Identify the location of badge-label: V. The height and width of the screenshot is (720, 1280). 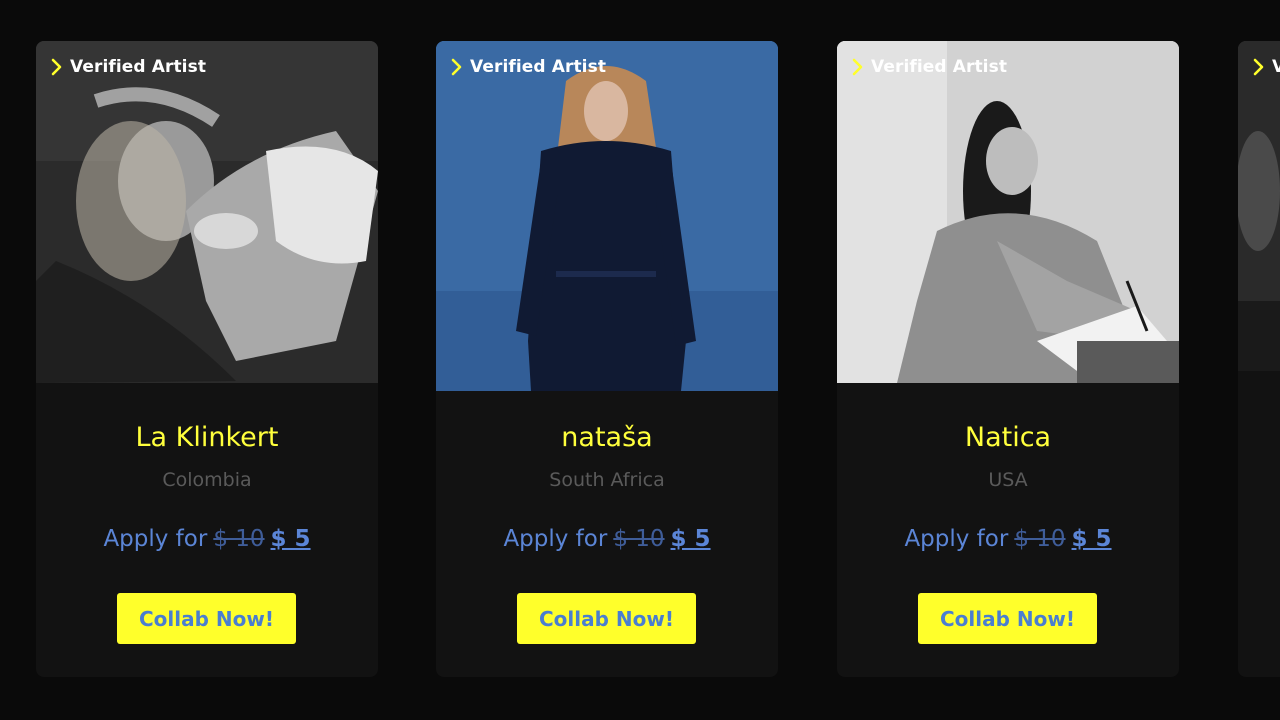
(1276, 67).